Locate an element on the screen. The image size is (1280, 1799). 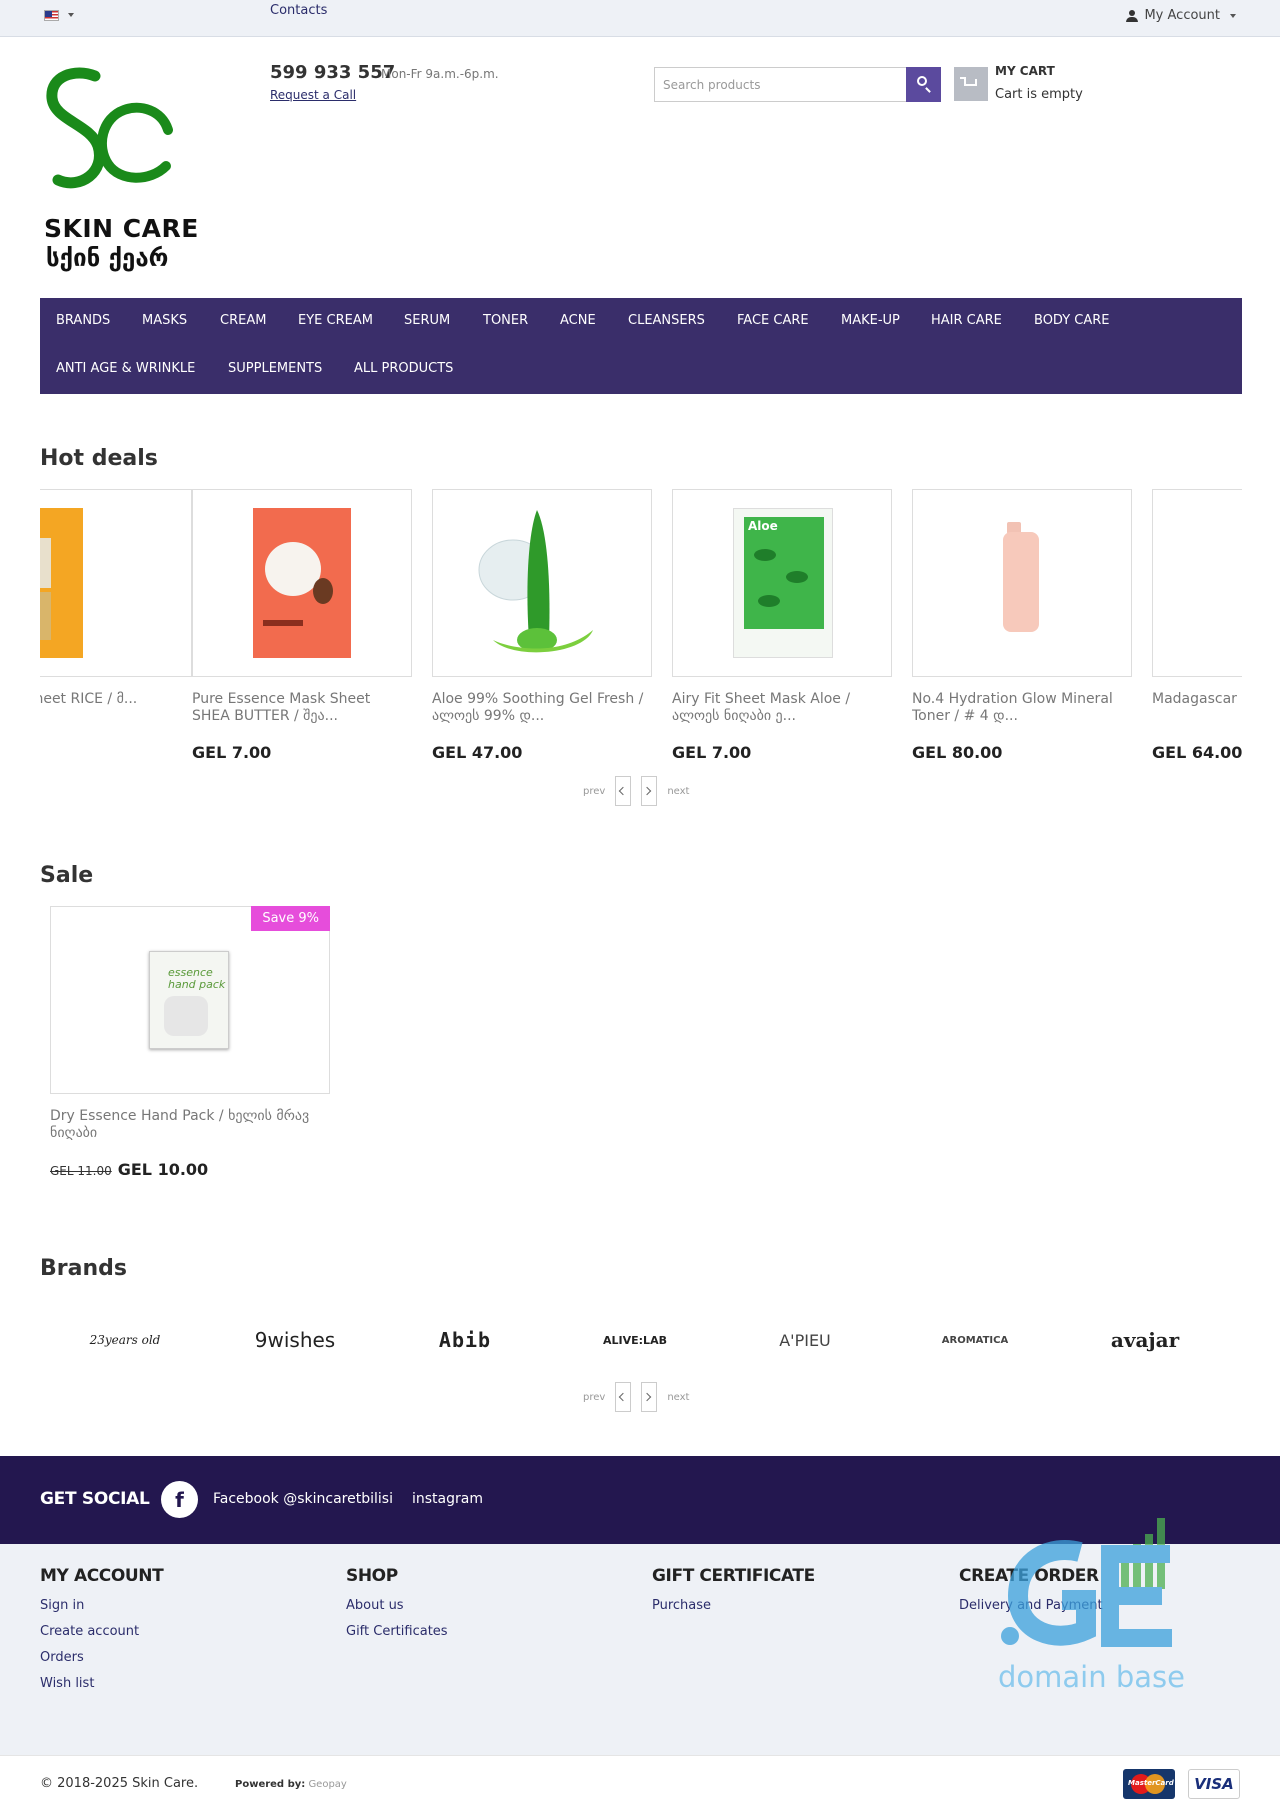
contacts-link: Contacts is located at coordinates (298, 10).